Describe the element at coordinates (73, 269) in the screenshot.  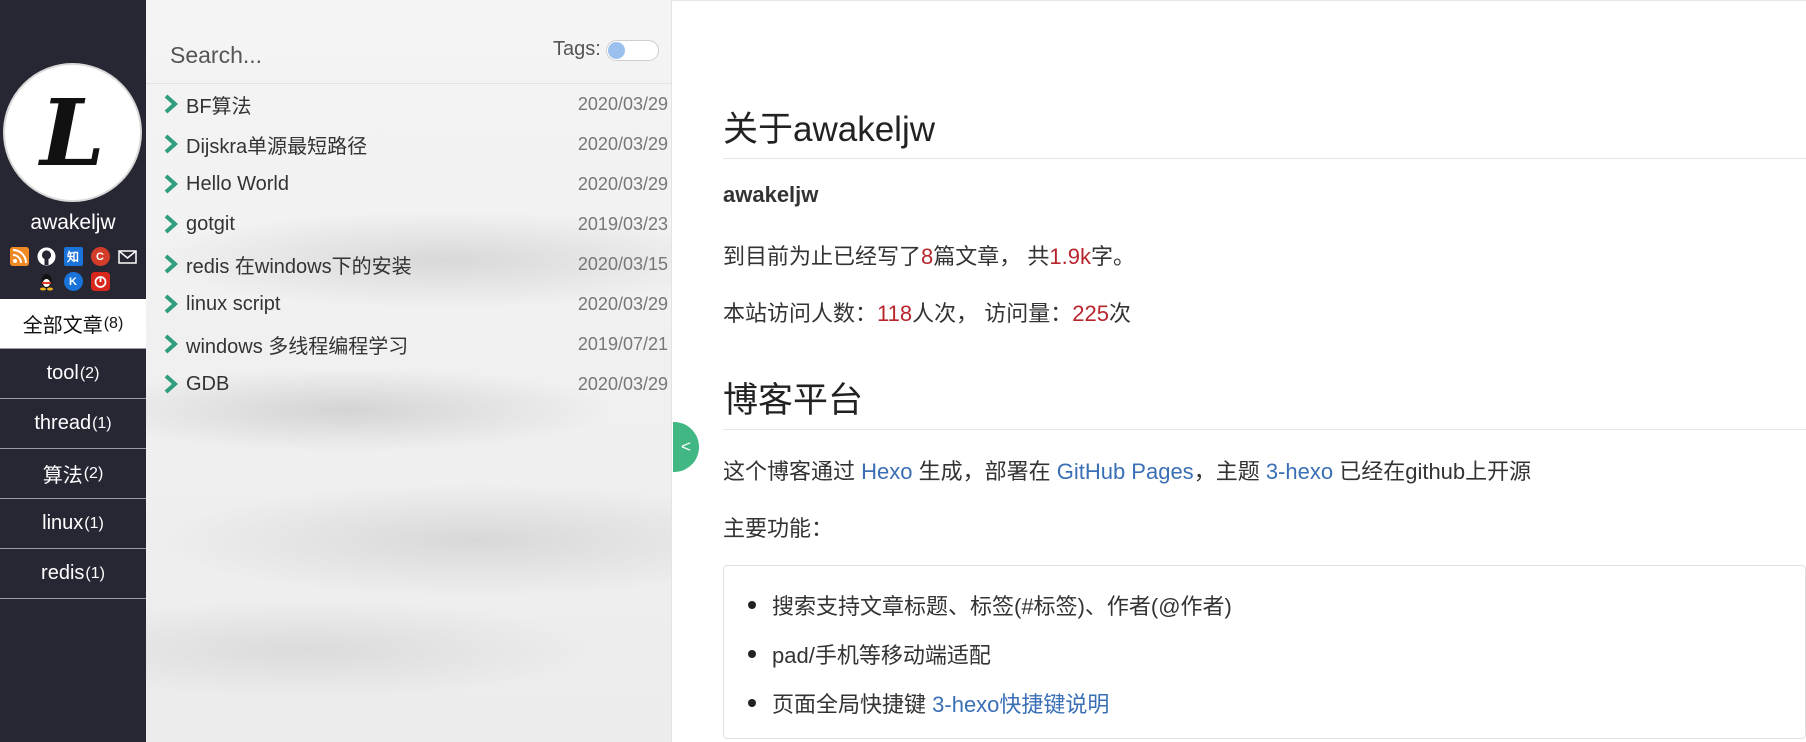
I see `social-links: 知 C K` at that location.